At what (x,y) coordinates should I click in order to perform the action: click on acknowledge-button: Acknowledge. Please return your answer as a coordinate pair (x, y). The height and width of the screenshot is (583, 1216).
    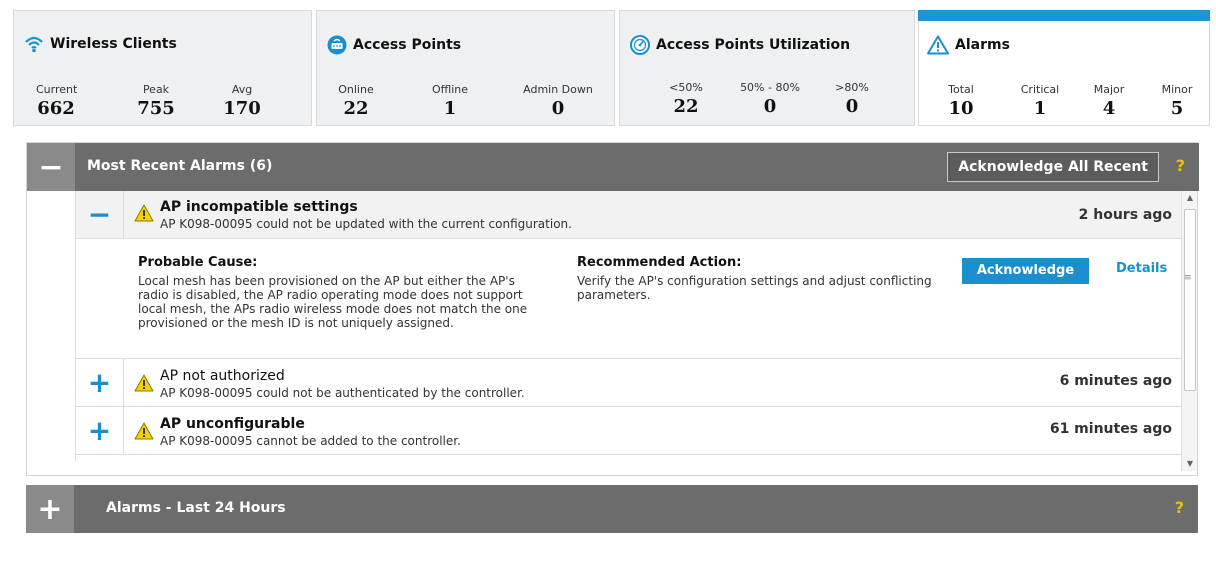
    Looking at the image, I should click on (1025, 271).